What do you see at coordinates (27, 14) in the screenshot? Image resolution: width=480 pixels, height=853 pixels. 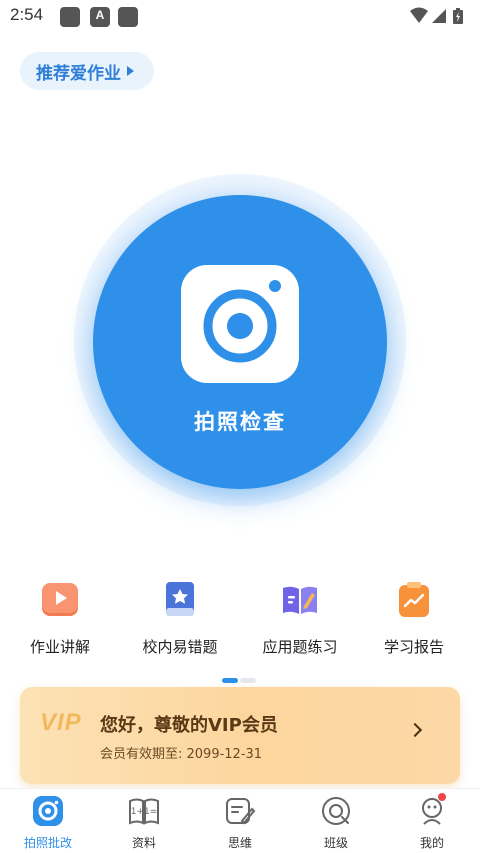 I see `status-time: 2:54` at bounding box center [27, 14].